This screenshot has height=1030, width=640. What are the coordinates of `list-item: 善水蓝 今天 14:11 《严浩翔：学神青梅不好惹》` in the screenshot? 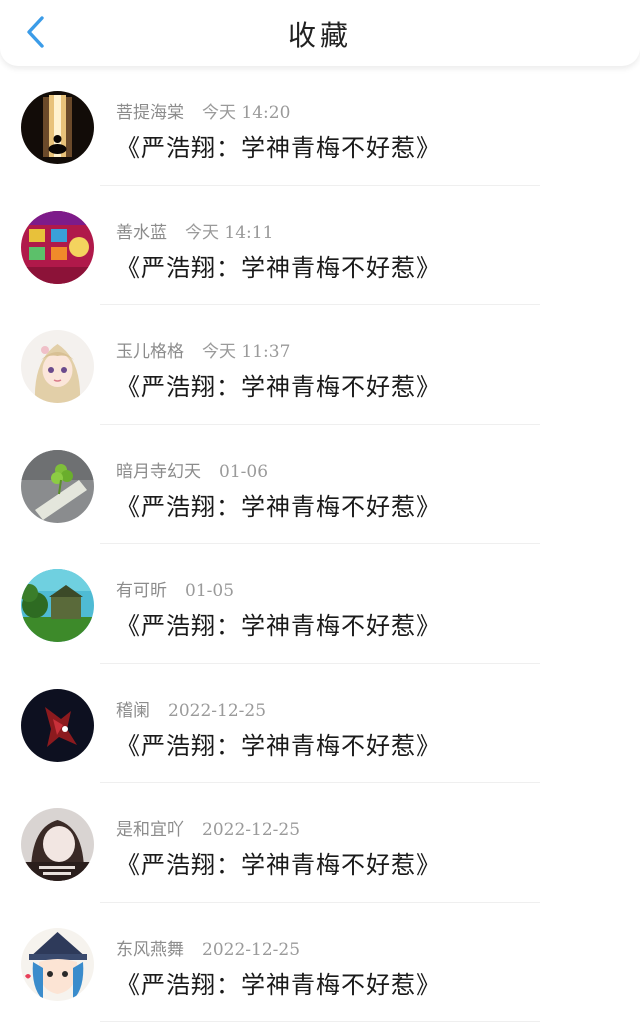 It's located at (320, 245).